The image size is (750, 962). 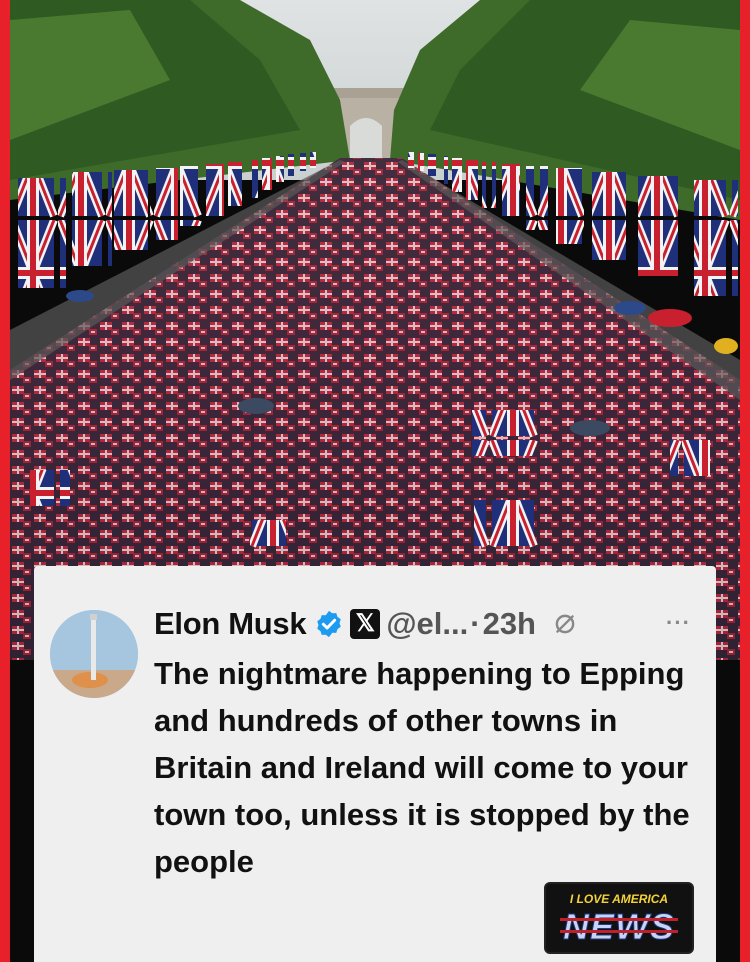 I want to click on watermark-line2: NEWS, so click(x=619, y=927).